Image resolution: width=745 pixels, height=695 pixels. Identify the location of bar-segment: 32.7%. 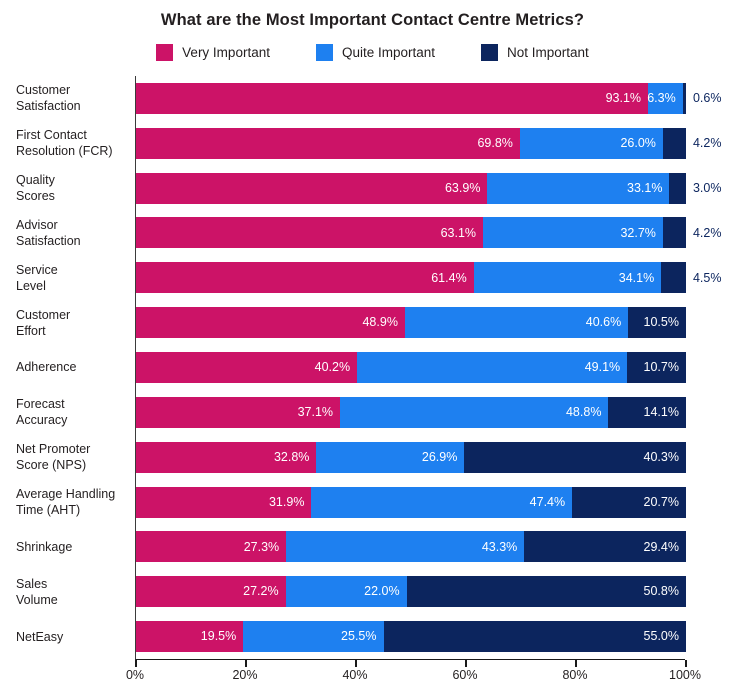
(573, 233).